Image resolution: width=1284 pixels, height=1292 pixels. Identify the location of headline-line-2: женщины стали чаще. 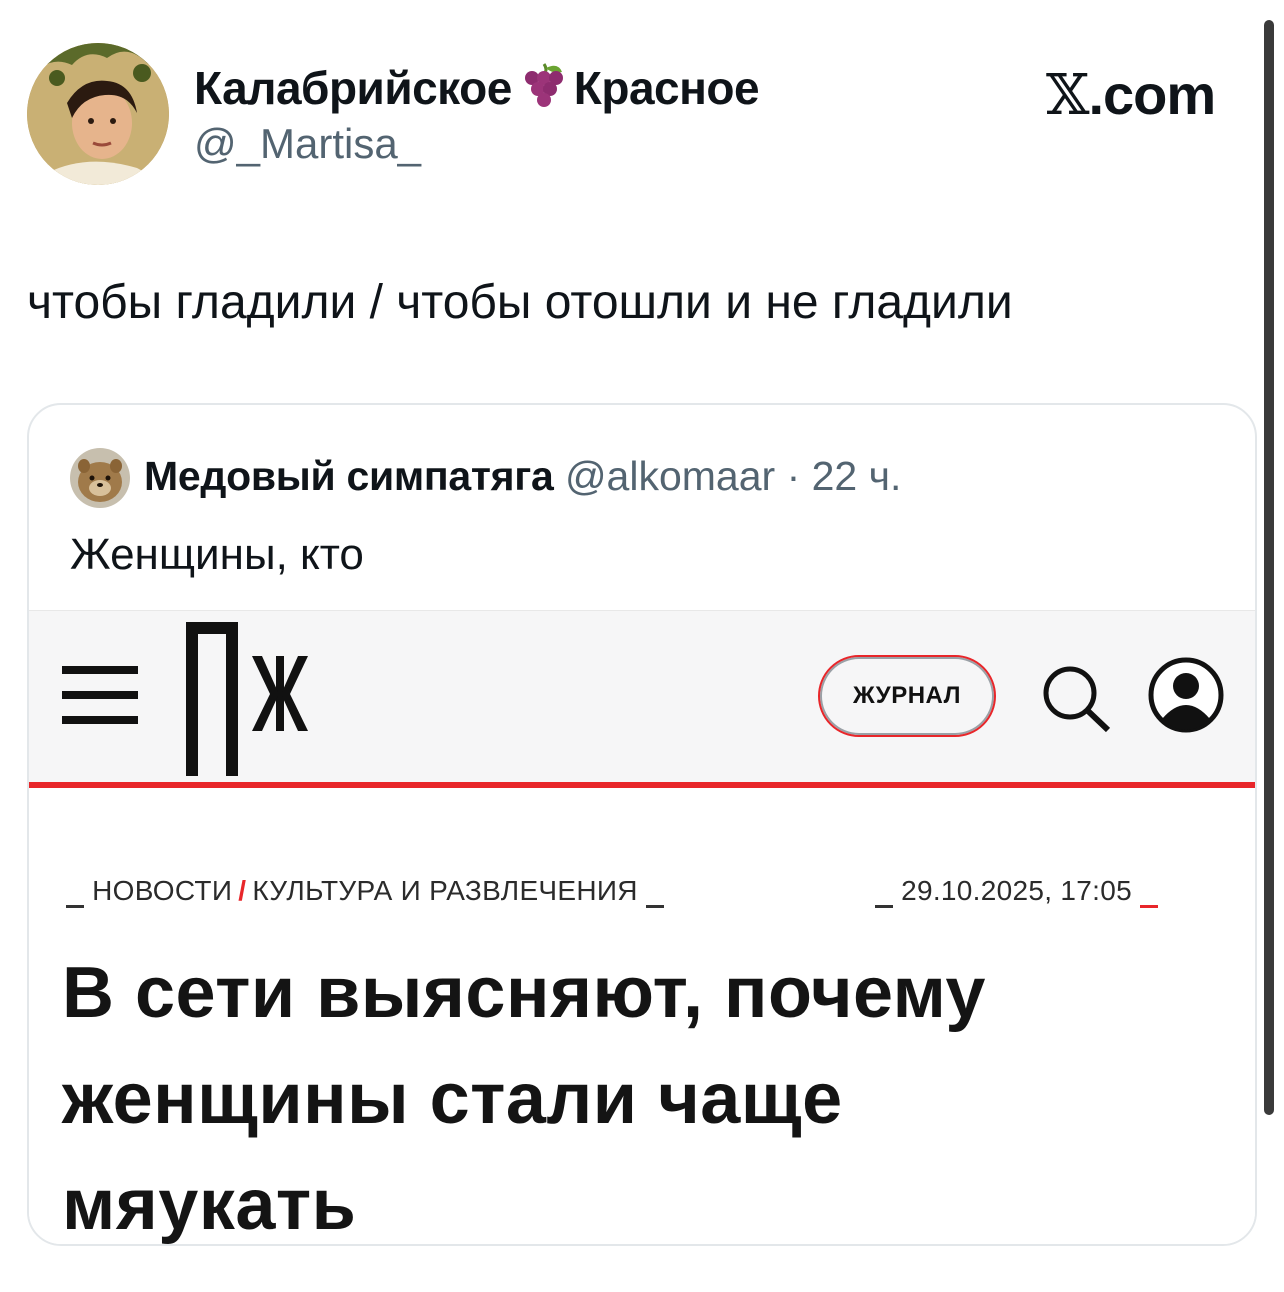
(452, 1099).